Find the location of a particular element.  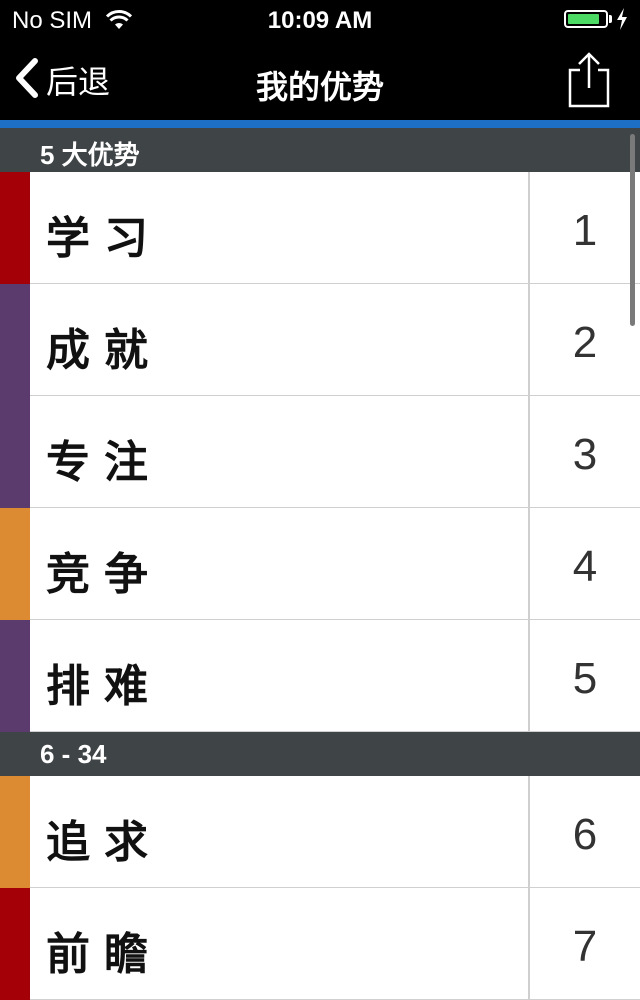

strength-row: 专注 3 is located at coordinates (320, 452).